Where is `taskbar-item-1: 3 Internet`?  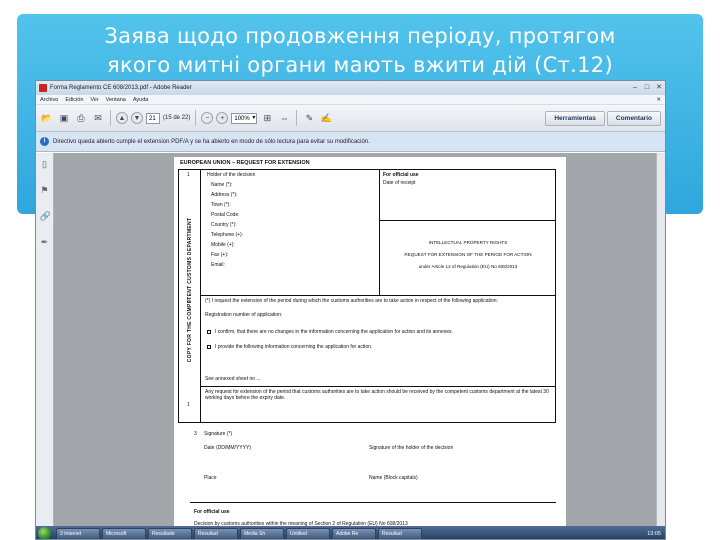 taskbar-item-1: 3 Internet is located at coordinates (78, 533).